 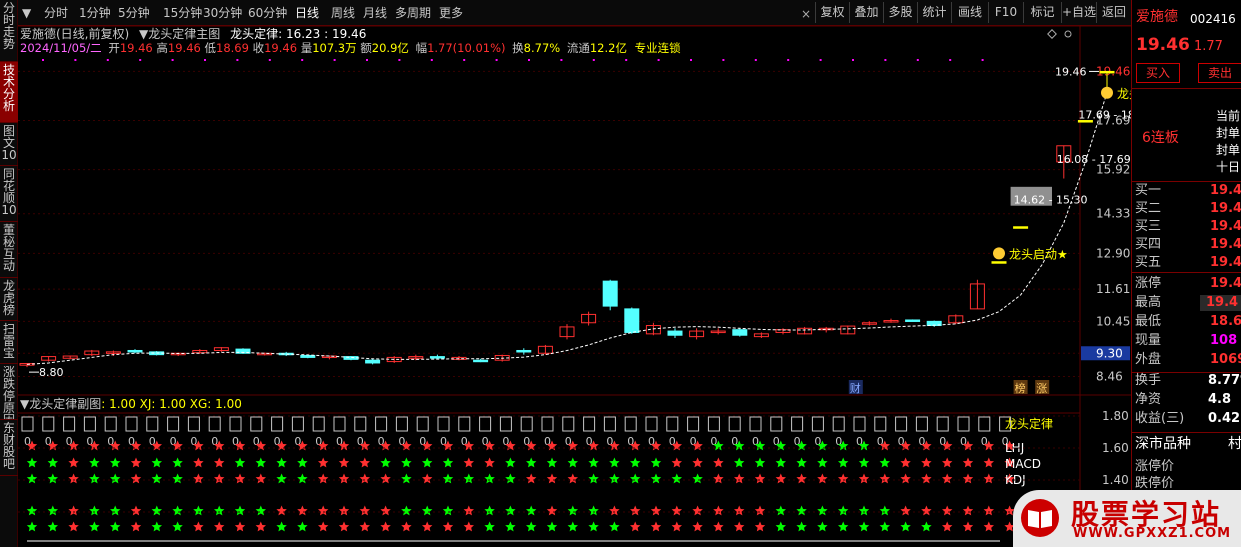 I want to click on bid-price-0: 19.4, so click(x=1225, y=190).